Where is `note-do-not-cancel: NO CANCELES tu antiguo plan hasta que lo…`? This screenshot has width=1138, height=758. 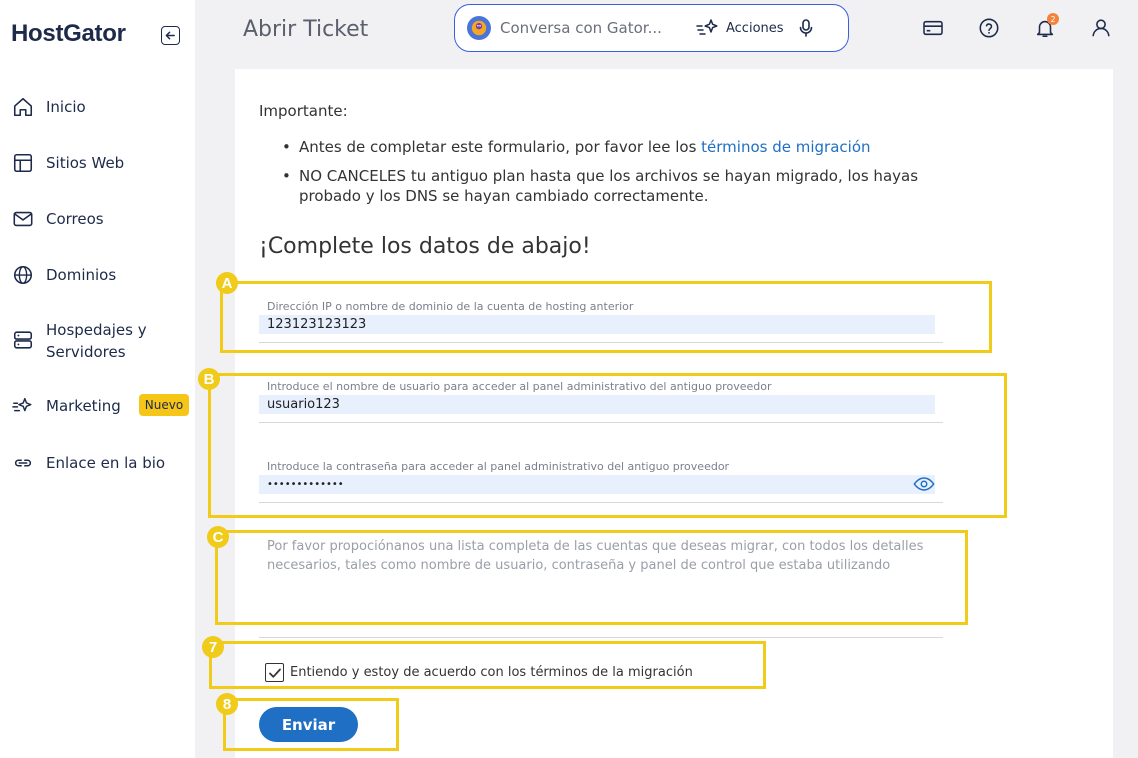 note-do-not-cancel: NO CANCELES tu antiguo plan hasta que lo… is located at coordinates (620, 186).